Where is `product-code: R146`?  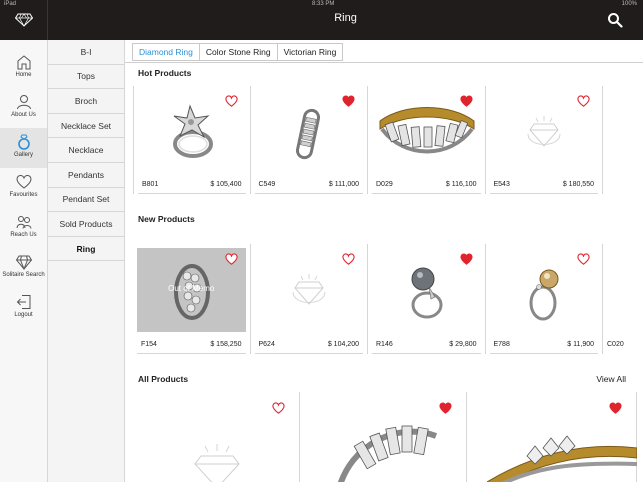
product-code: R146 is located at coordinates (384, 344).